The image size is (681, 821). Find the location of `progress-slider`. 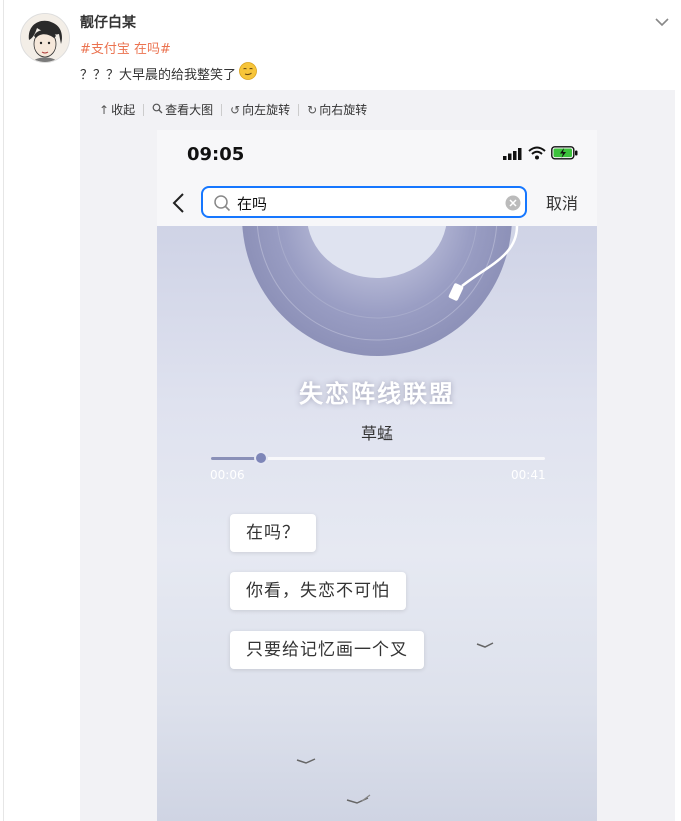

progress-slider is located at coordinates (378, 458).